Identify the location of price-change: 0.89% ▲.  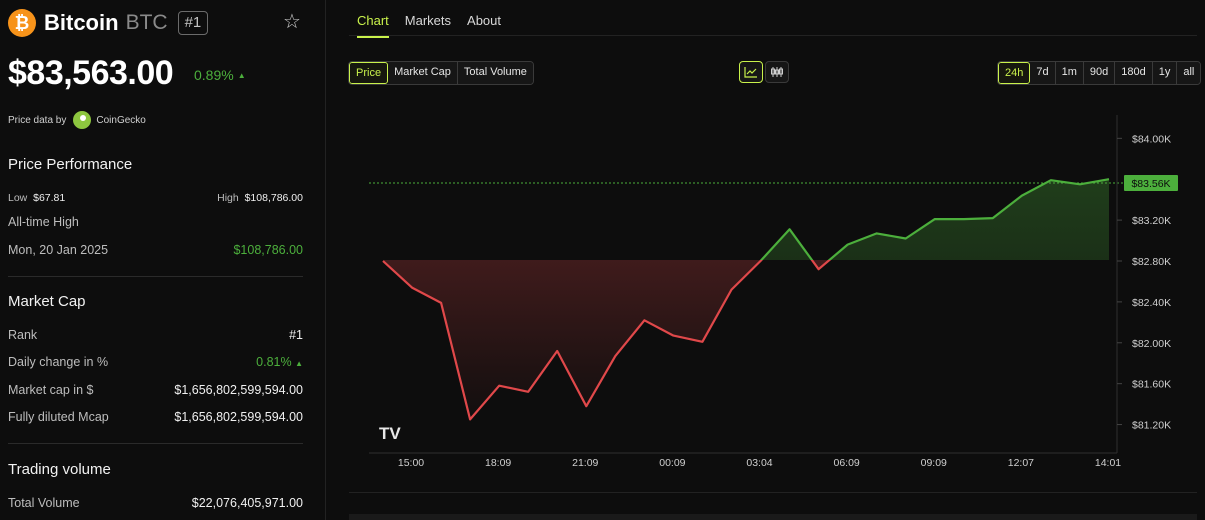
(220, 75).